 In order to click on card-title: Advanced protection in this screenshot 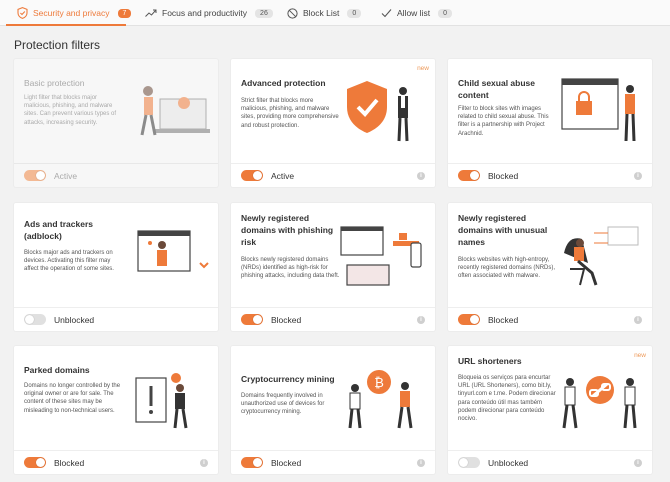, I will do `click(283, 83)`.